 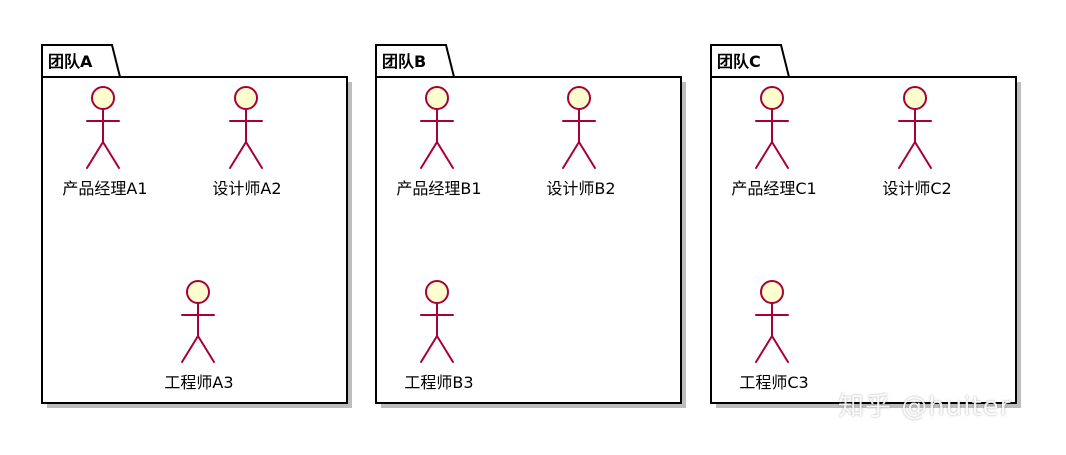 I want to click on actor-label: 设计师B2, so click(x=580, y=188).